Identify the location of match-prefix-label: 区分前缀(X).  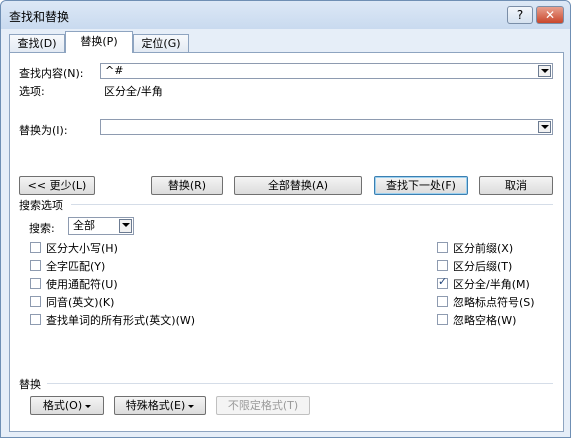
(483, 248).